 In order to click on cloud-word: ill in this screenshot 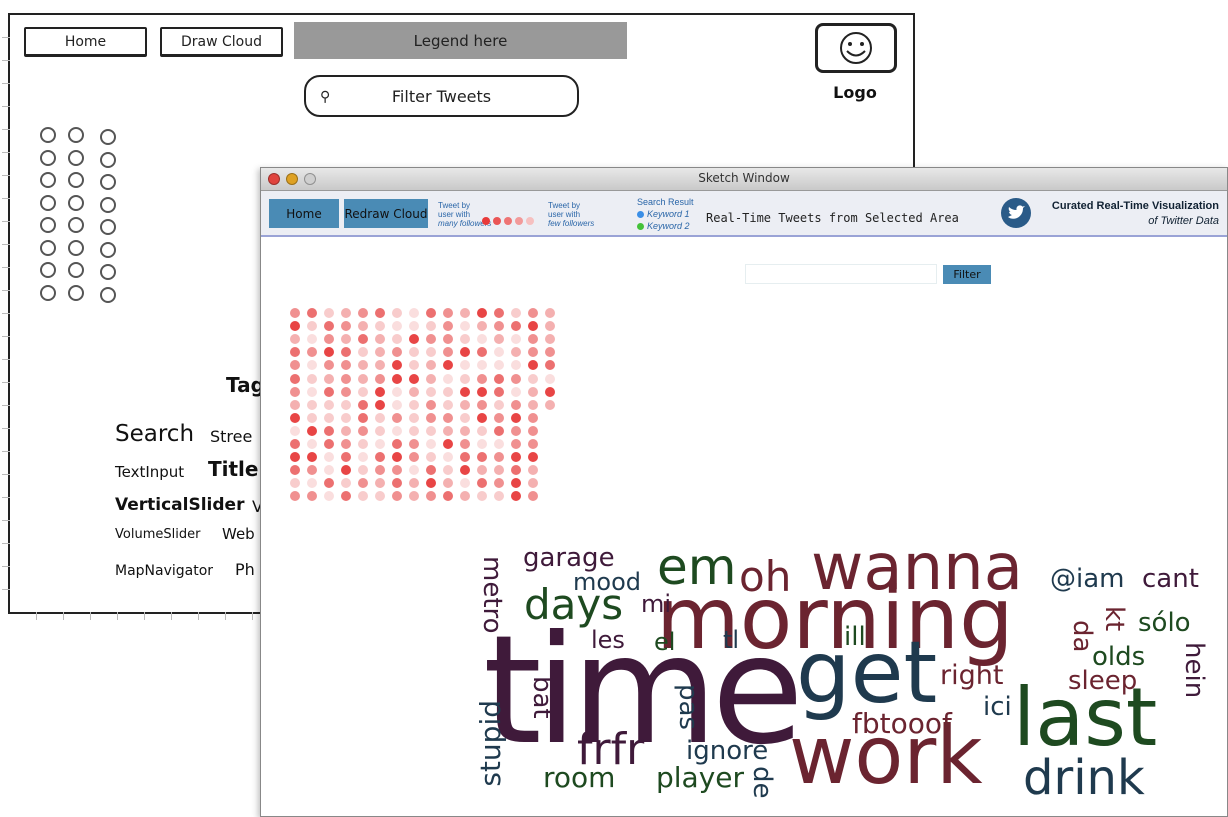, I will do `click(855, 637)`.